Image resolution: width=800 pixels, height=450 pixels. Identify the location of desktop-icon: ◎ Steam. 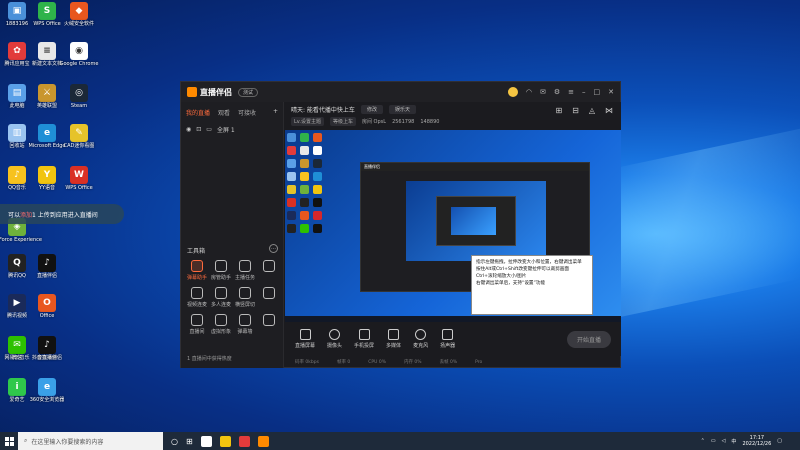
(79, 96).